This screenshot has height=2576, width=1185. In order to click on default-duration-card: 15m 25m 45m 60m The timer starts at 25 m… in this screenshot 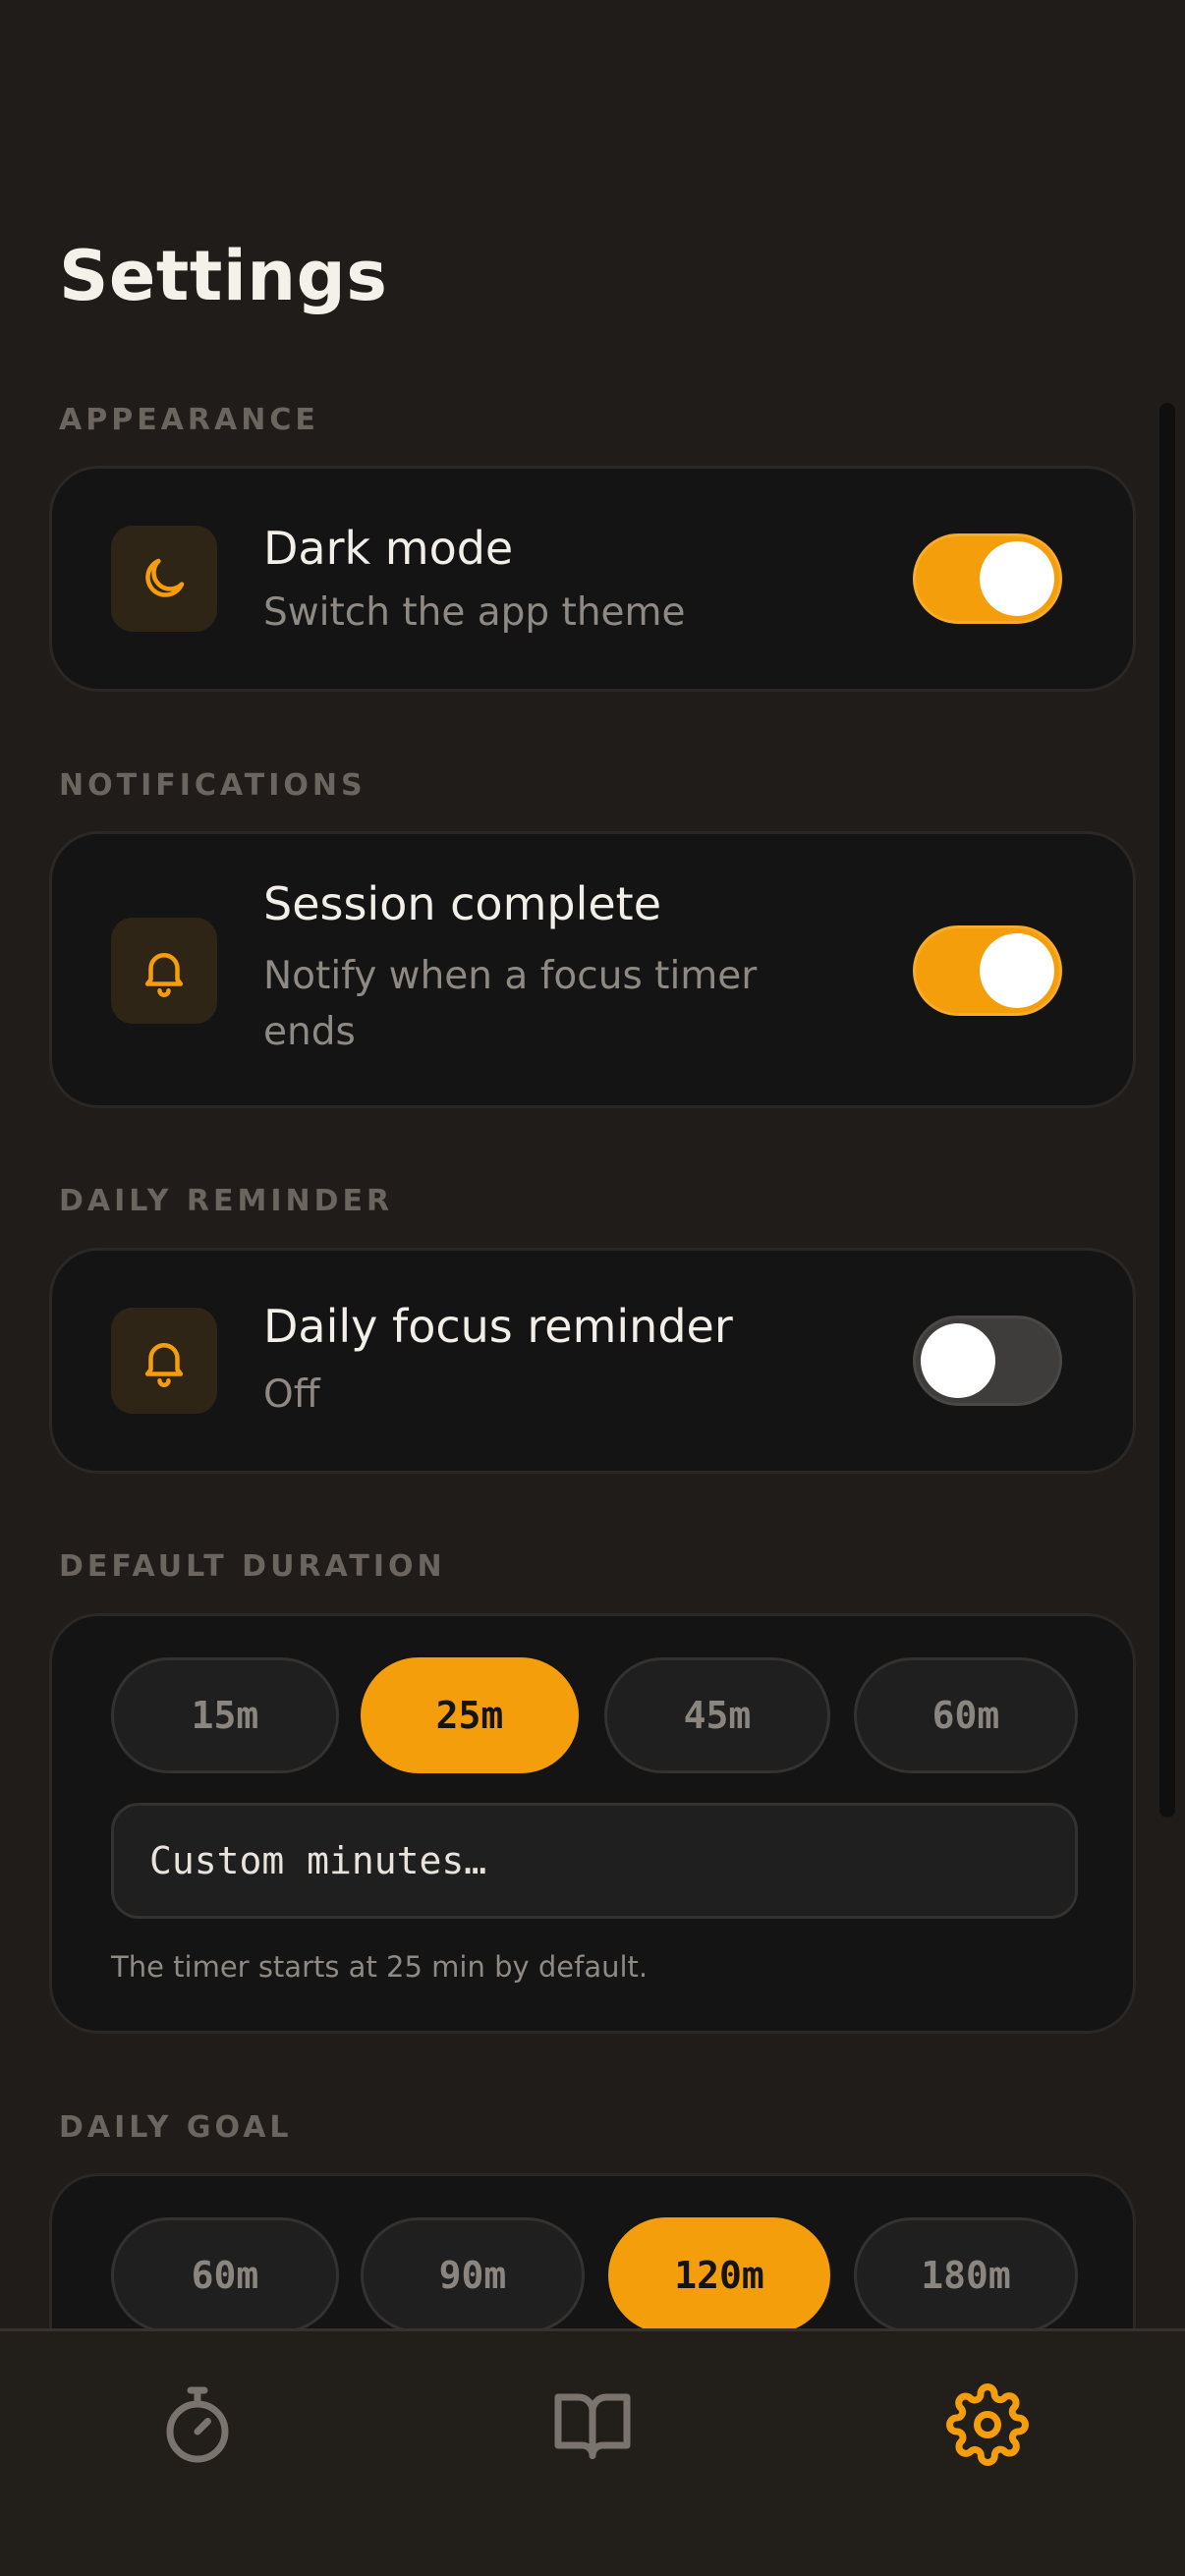, I will do `click(592, 1823)`.